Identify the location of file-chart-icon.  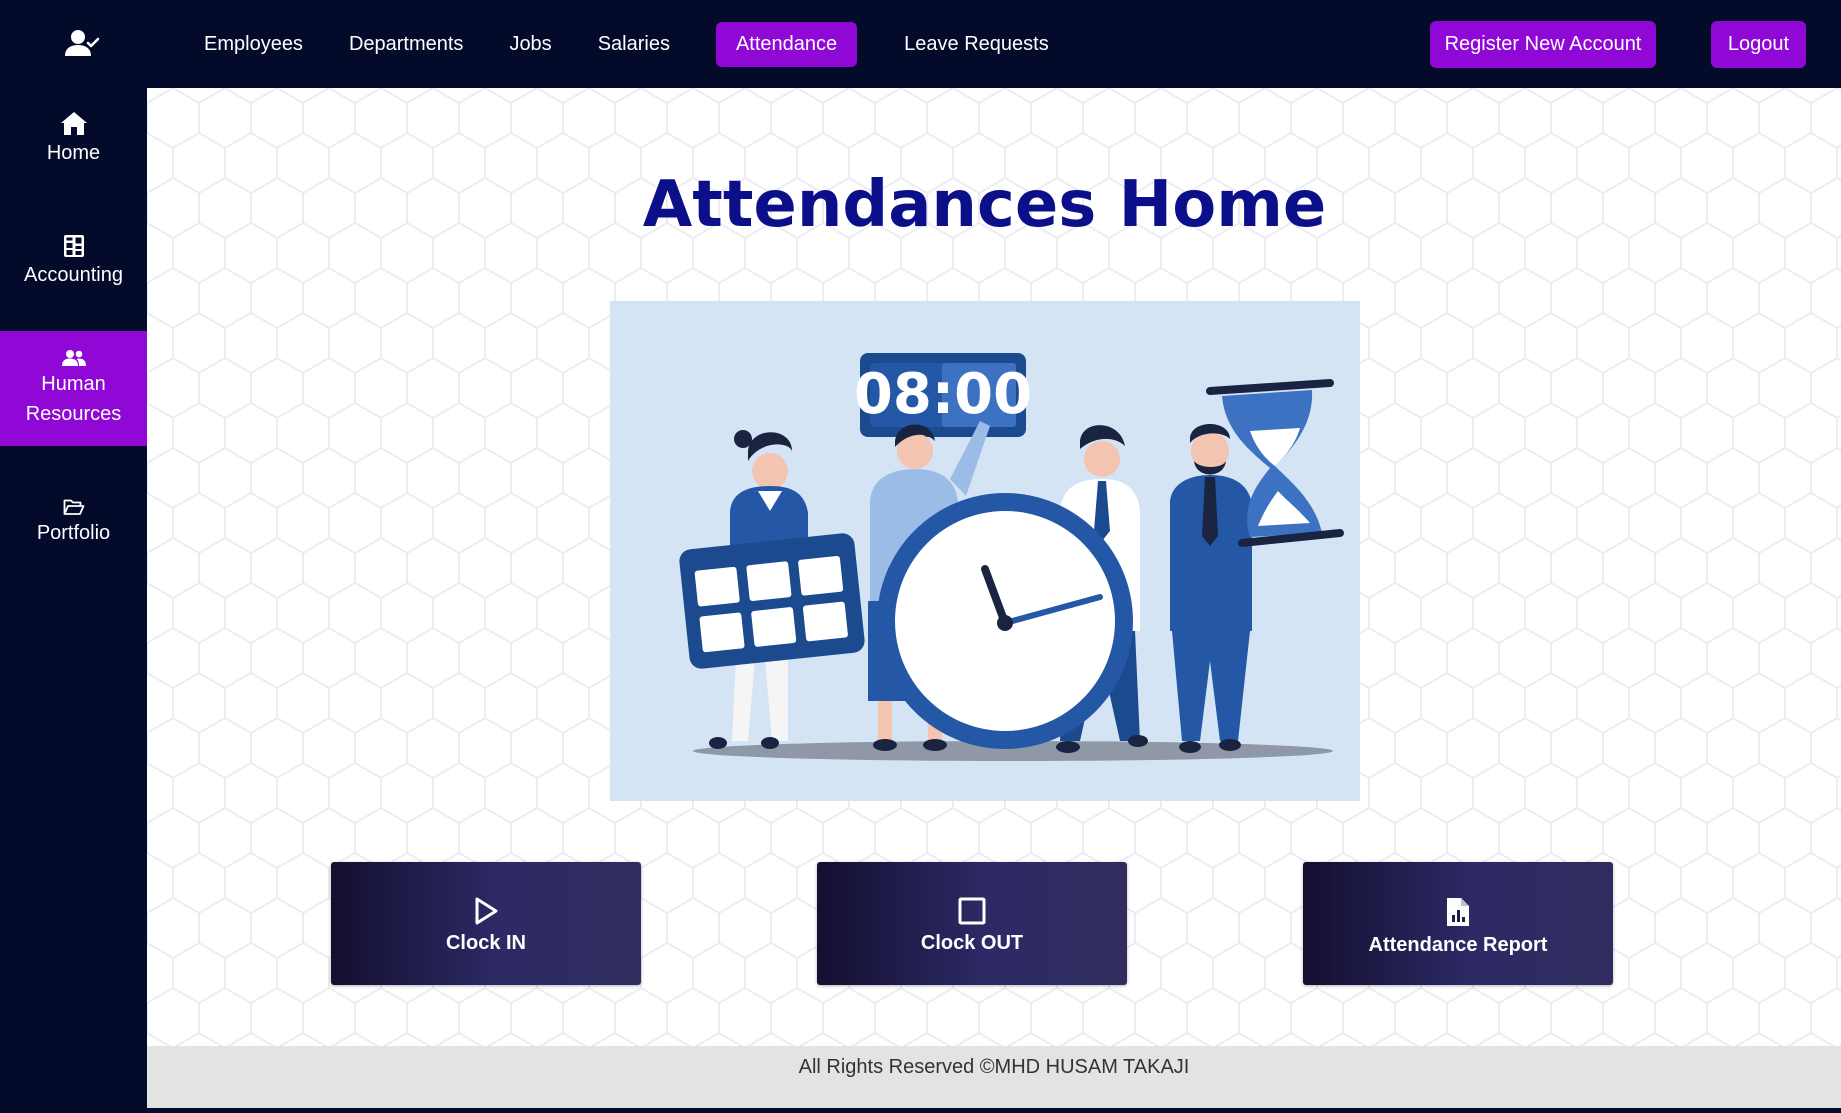
(1458, 912).